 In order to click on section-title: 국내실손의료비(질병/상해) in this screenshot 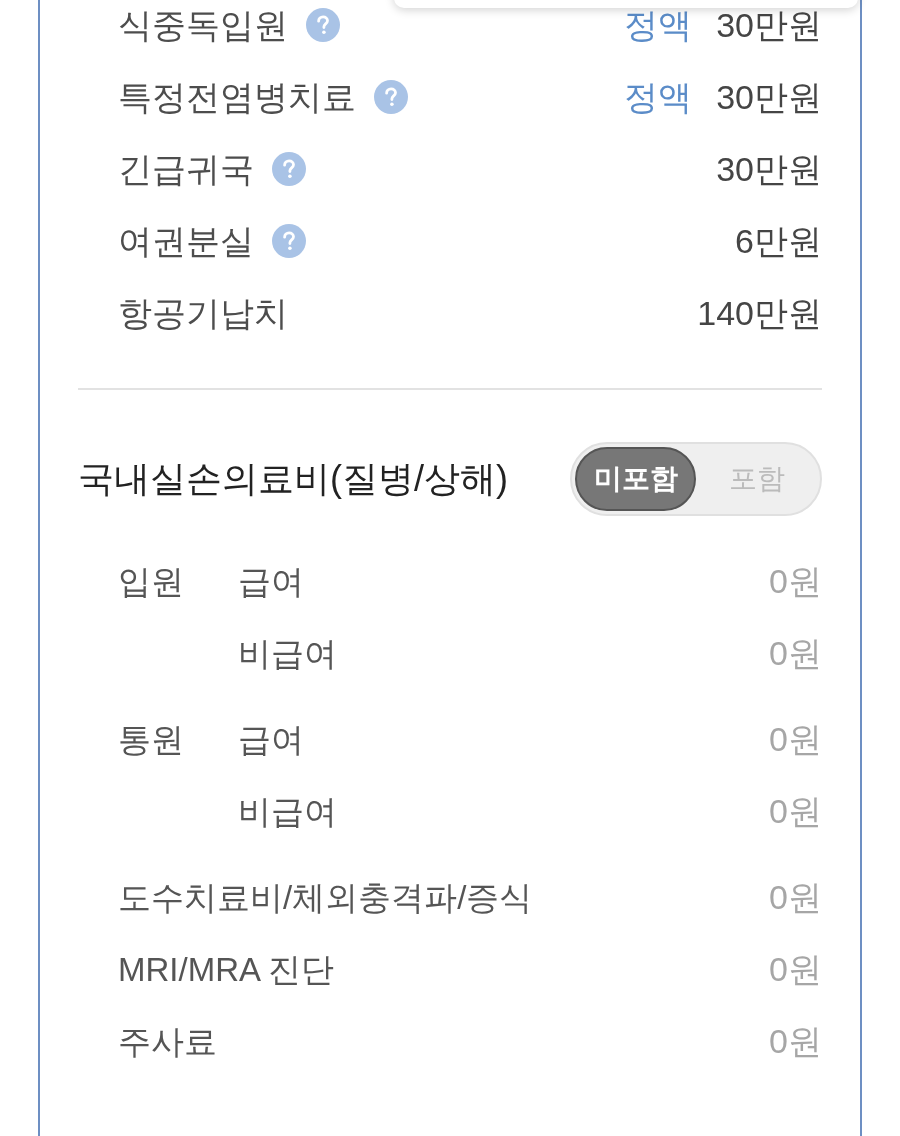, I will do `click(293, 479)`.